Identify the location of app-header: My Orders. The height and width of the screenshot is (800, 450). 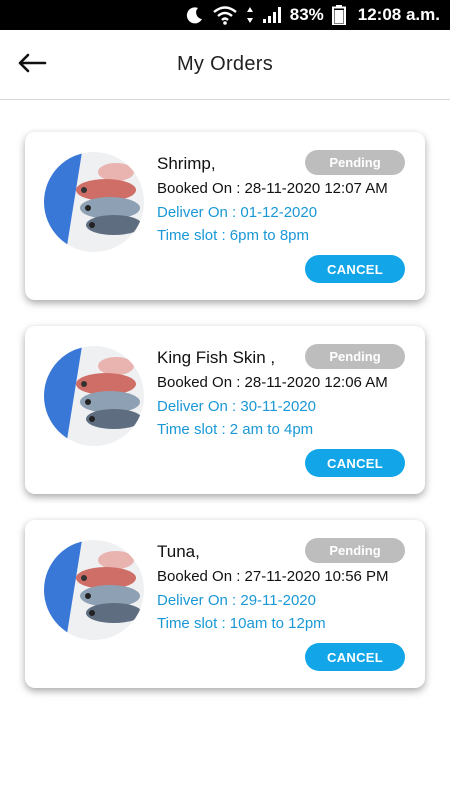
(225, 65).